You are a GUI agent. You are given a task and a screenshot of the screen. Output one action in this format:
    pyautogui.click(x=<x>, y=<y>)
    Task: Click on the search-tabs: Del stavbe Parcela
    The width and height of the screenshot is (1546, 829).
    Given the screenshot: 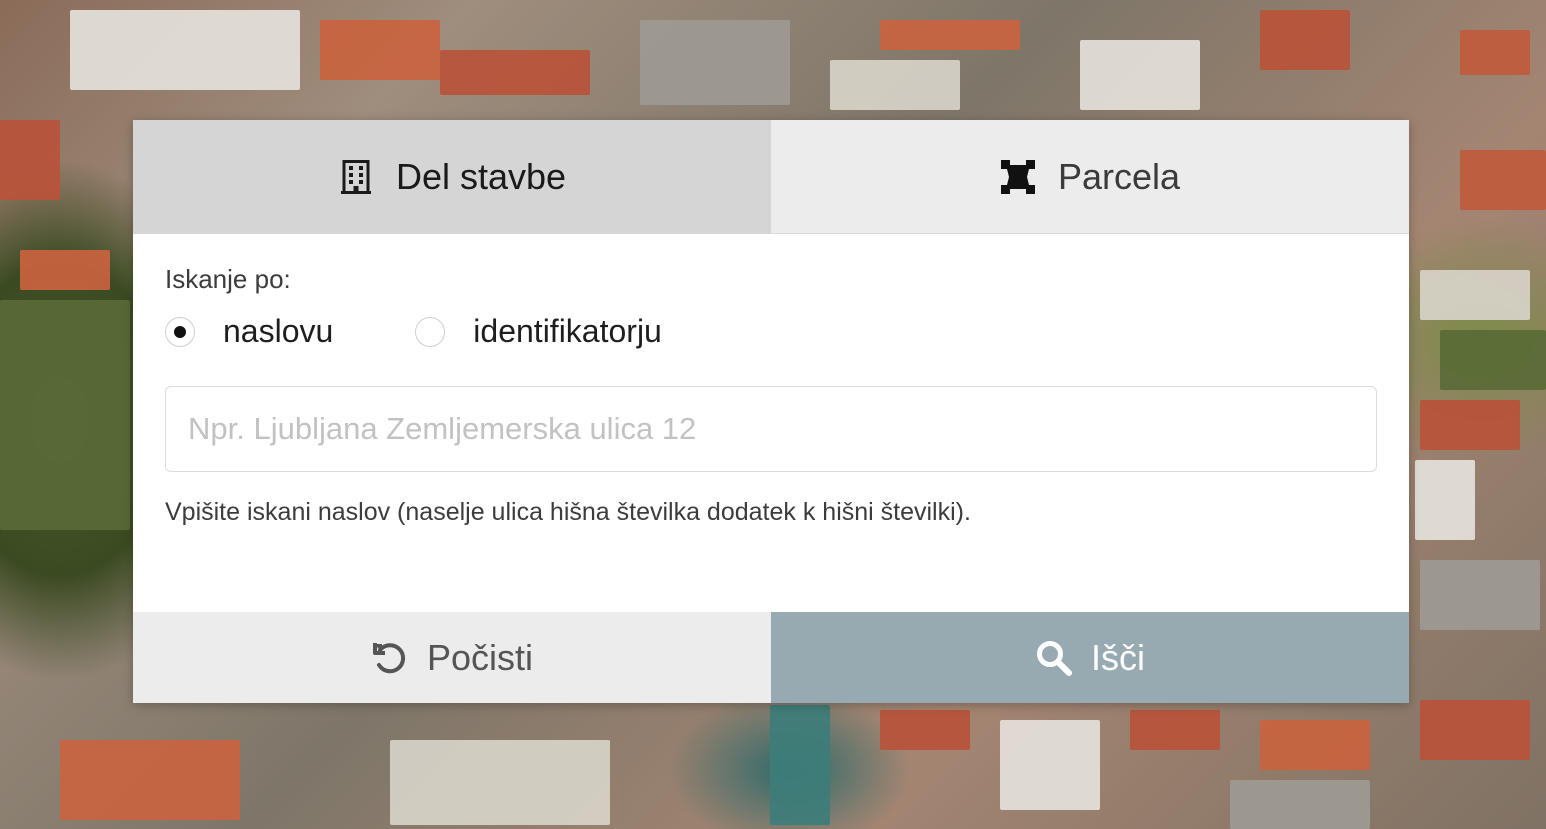 What is the action you would take?
    pyautogui.click(x=771, y=177)
    